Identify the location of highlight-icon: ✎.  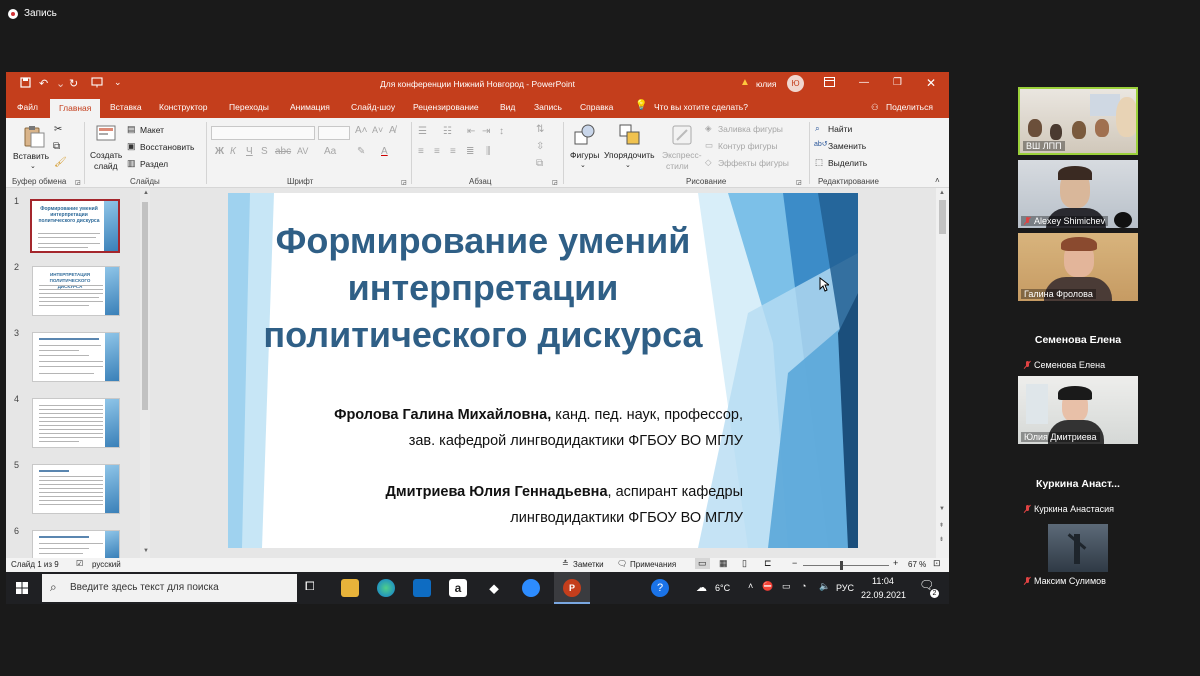
(361, 151).